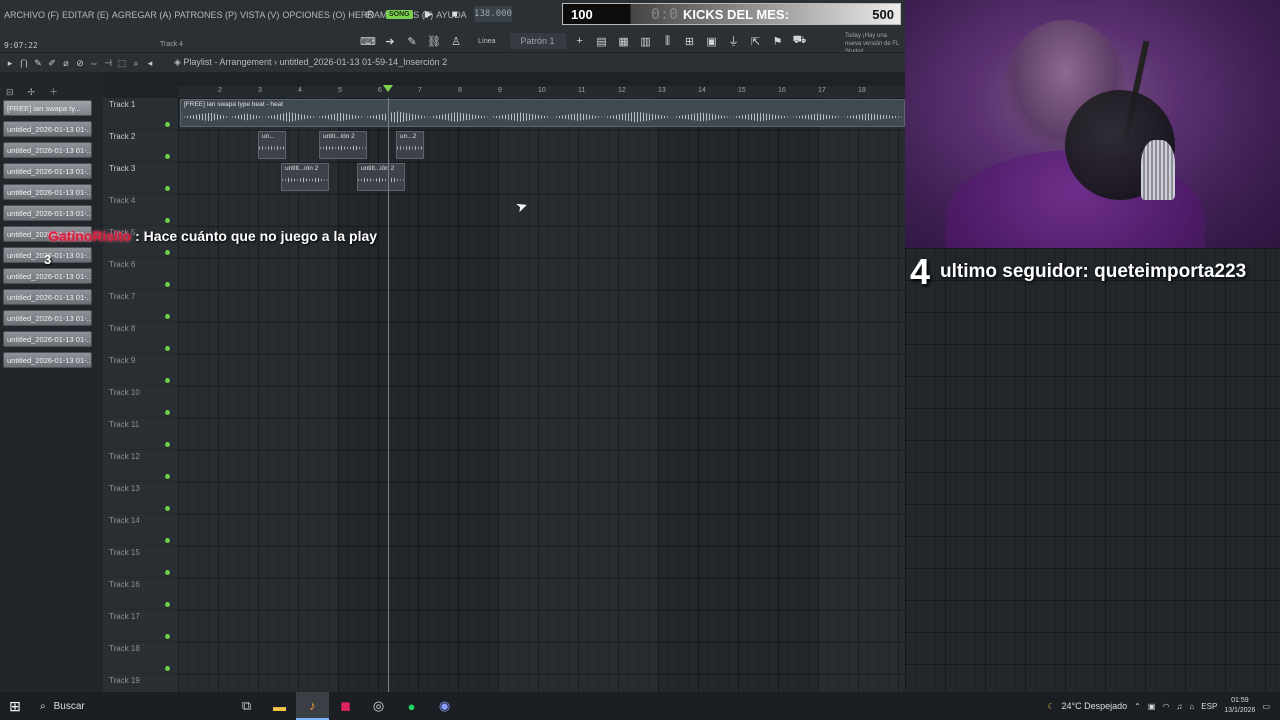 Image resolution: width=1280 pixels, height=720 pixels. Describe the element at coordinates (1209, 706) in the screenshot. I see `language-indicator: ESP` at that location.